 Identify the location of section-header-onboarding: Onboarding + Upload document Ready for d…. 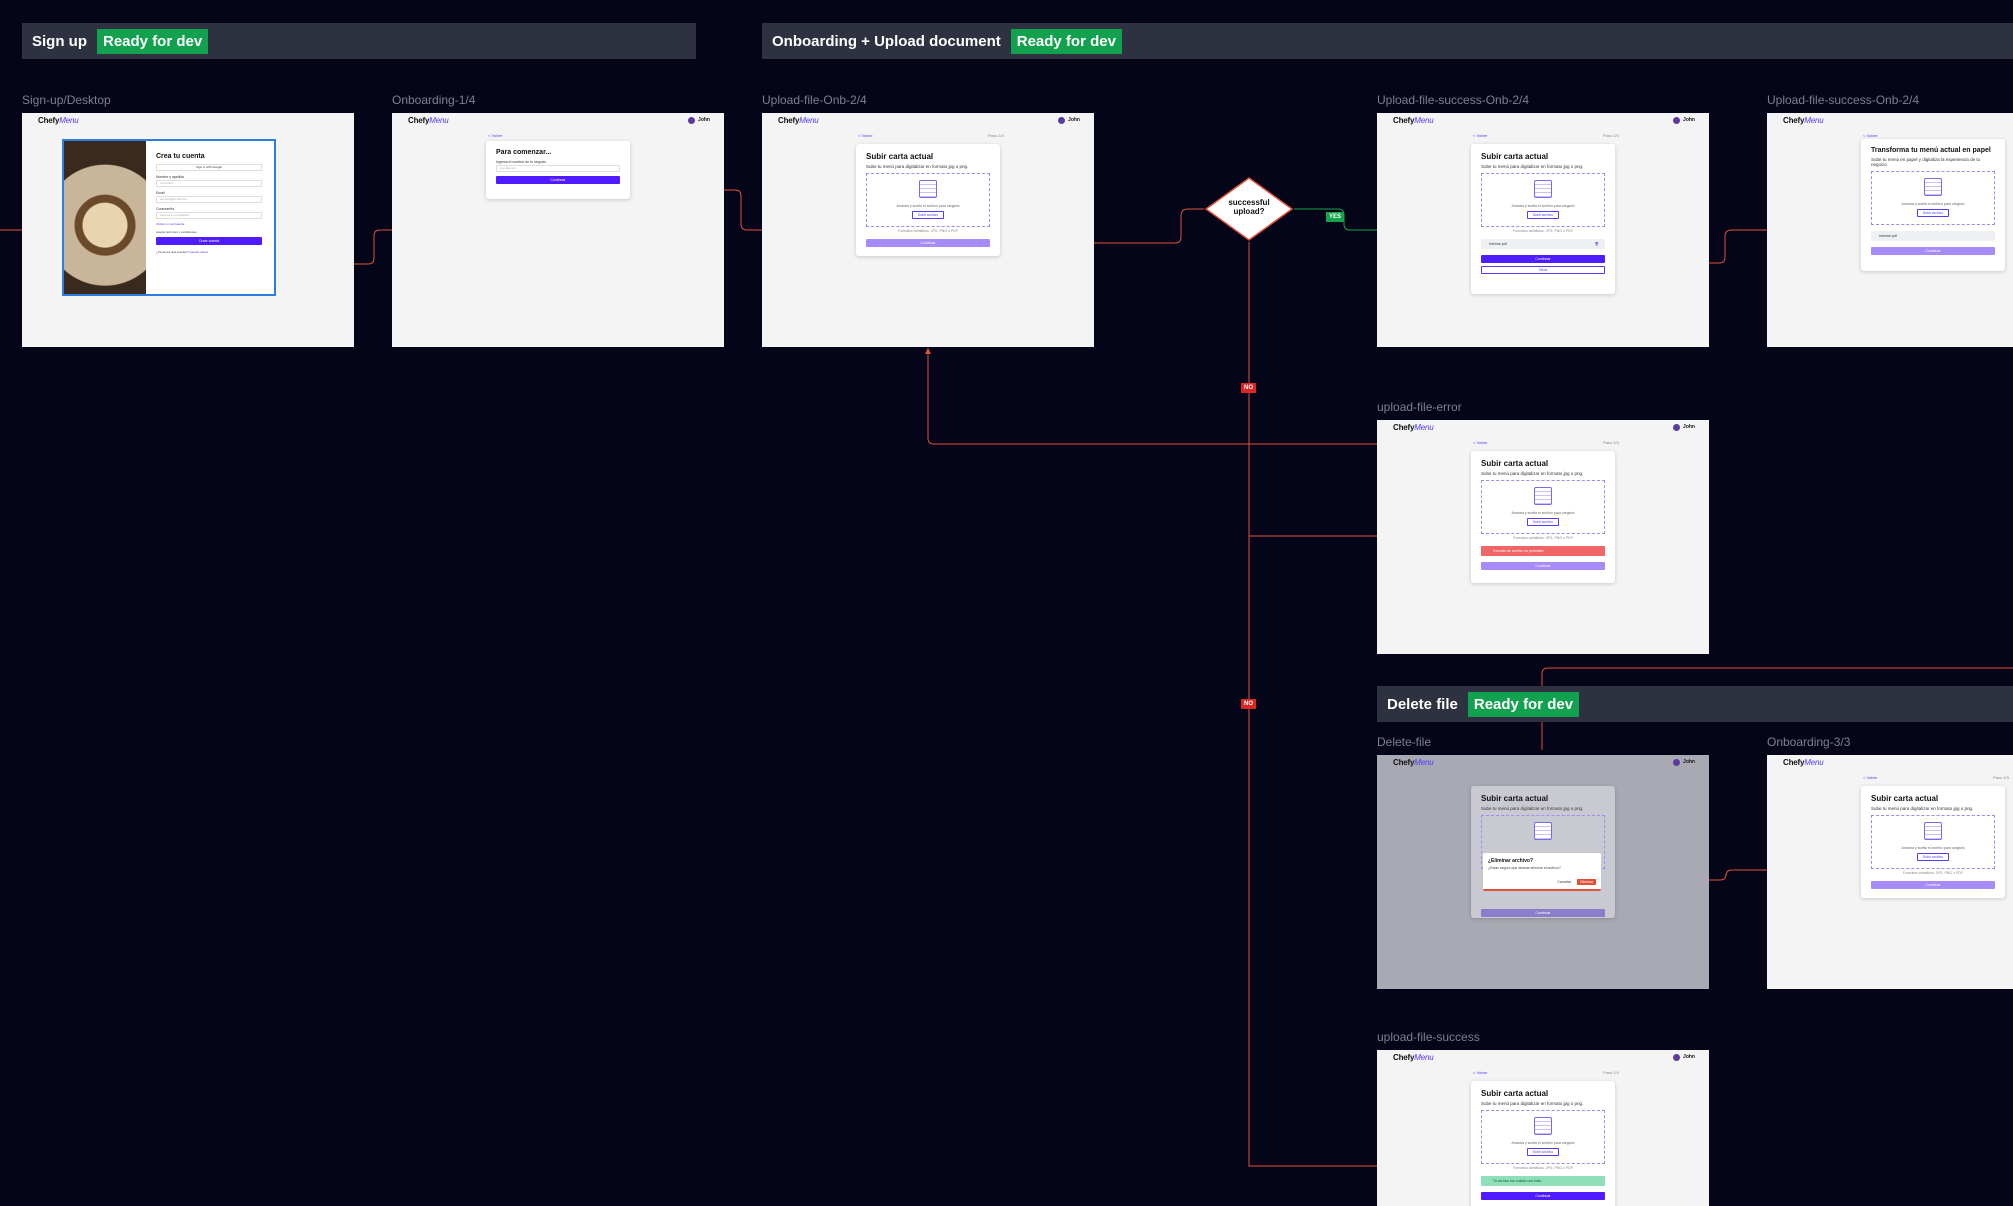
(1387, 41).